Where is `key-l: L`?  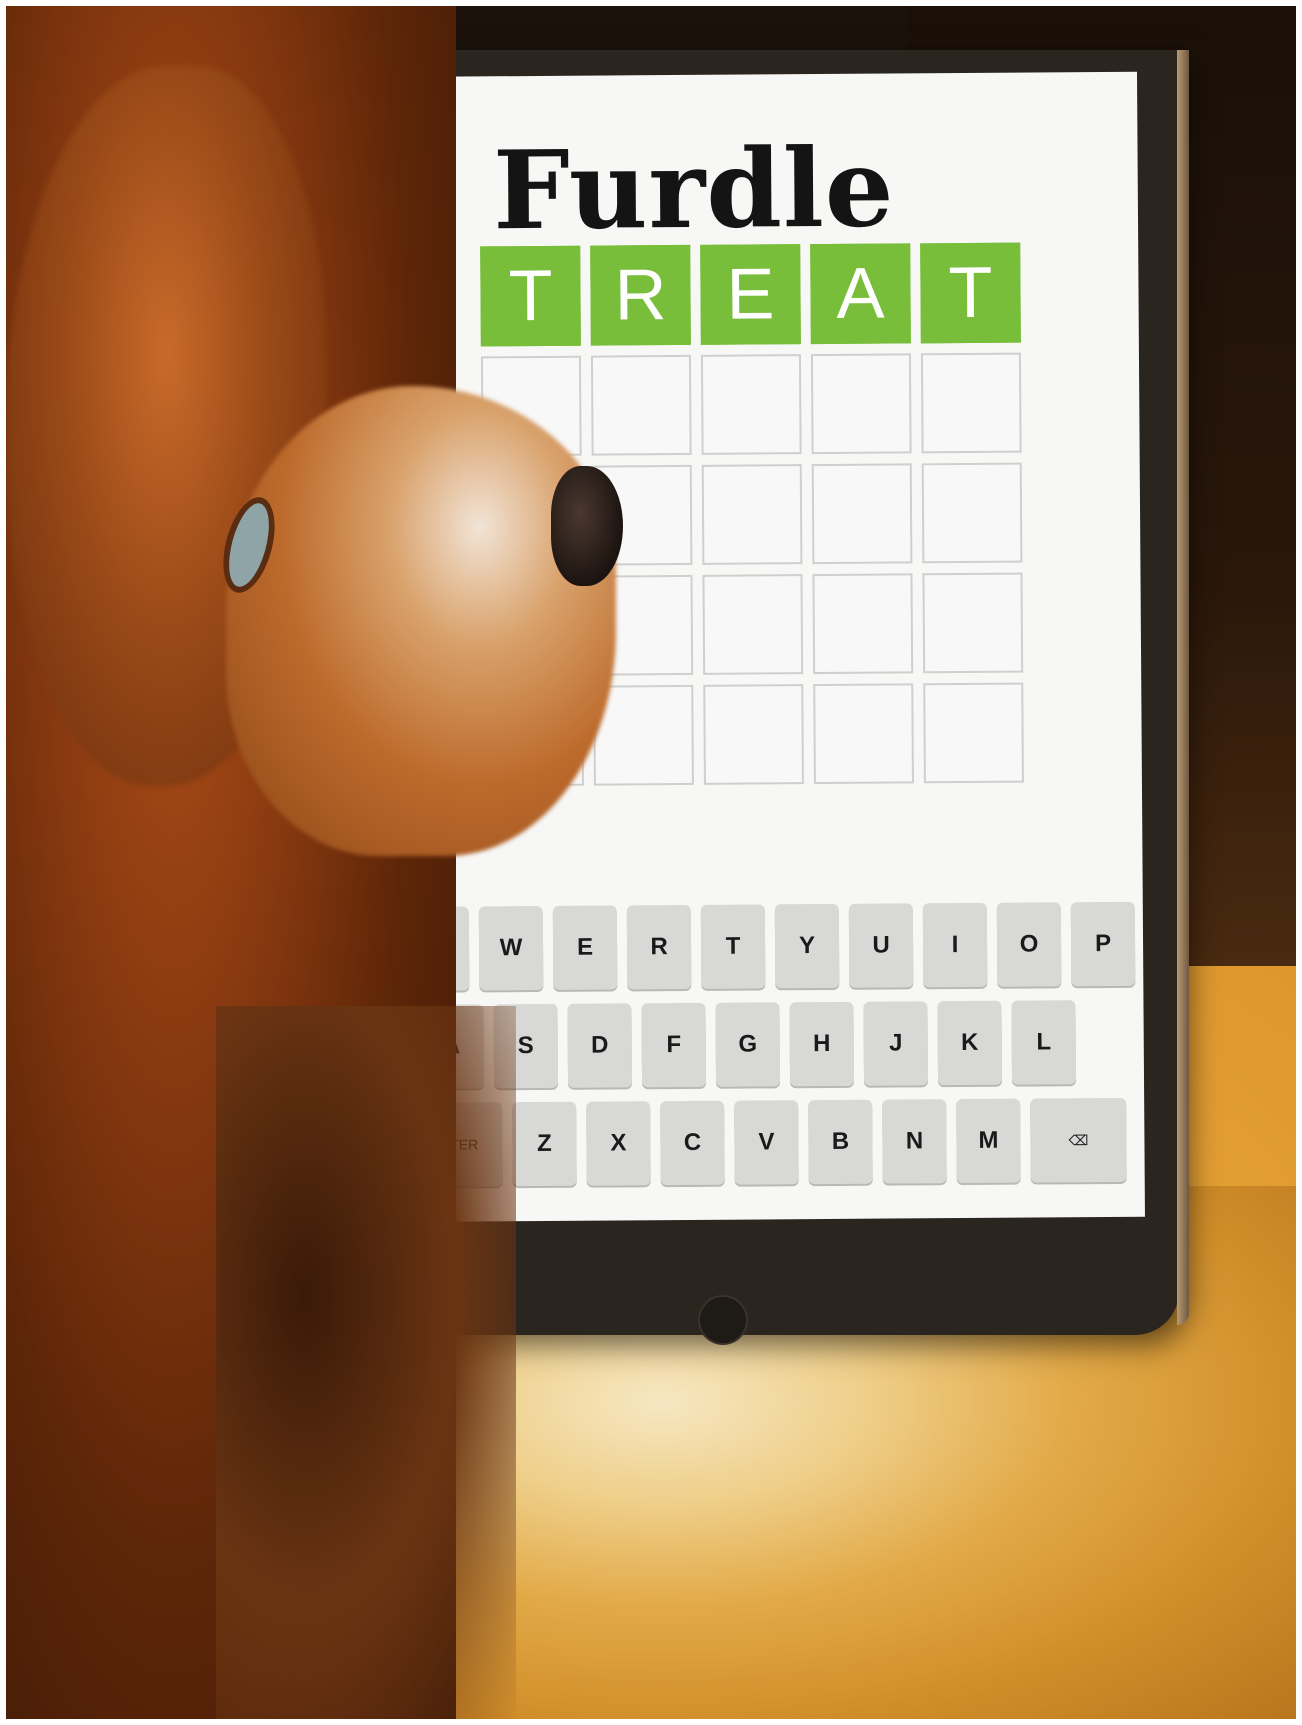 key-l: L is located at coordinates (1044, 1042).